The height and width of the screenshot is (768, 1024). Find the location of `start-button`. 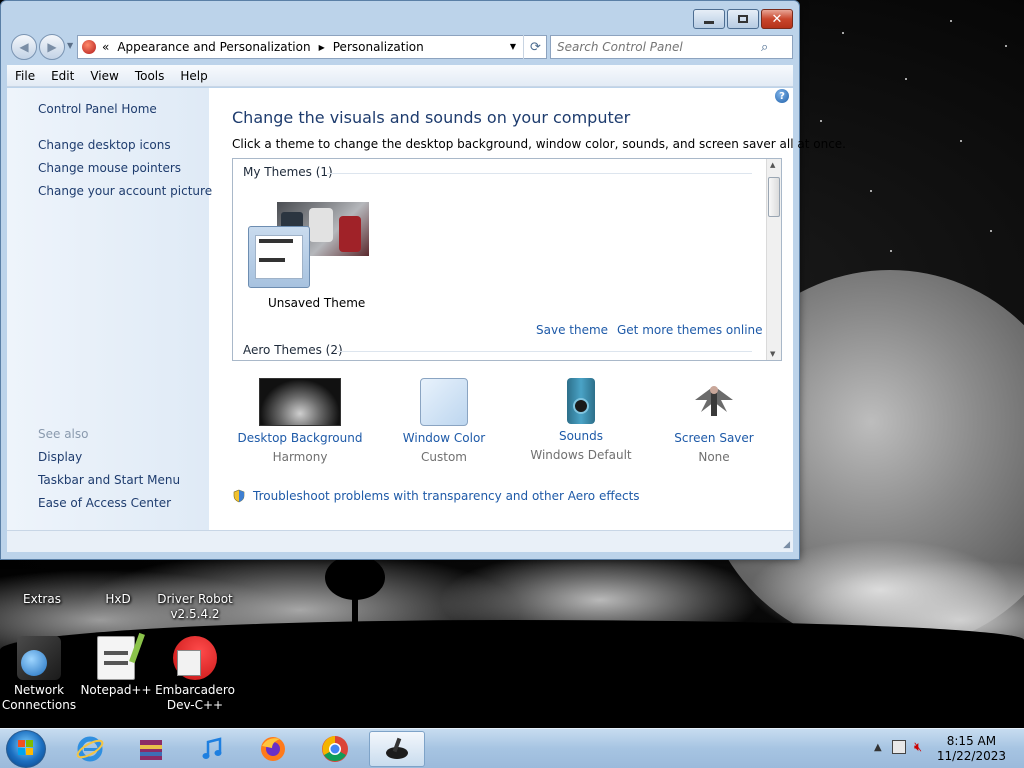

start-button is located at coordinates (26, 749).